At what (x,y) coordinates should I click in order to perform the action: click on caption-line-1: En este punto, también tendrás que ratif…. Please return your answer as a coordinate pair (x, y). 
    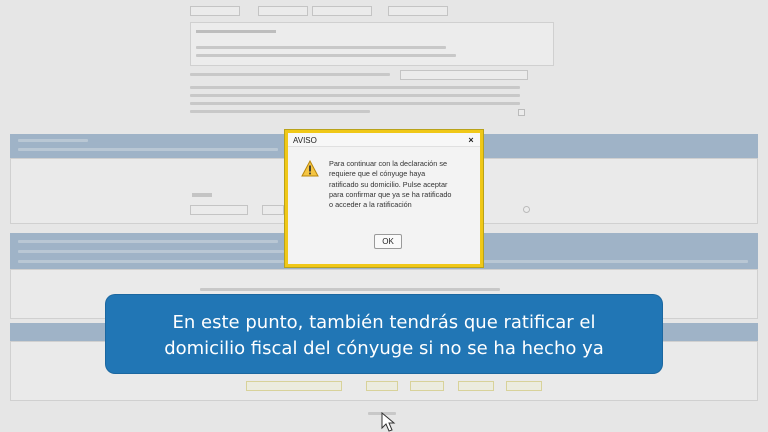
    Looking at the image, I should click on (384, 322).